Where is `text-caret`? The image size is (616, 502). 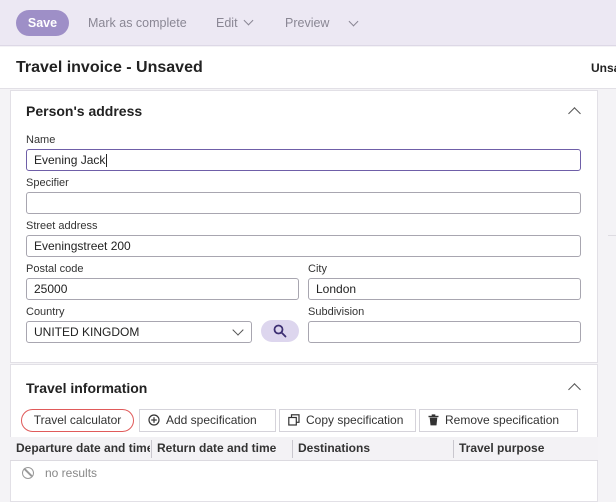 text-caret is located at coordinates (107, 161).